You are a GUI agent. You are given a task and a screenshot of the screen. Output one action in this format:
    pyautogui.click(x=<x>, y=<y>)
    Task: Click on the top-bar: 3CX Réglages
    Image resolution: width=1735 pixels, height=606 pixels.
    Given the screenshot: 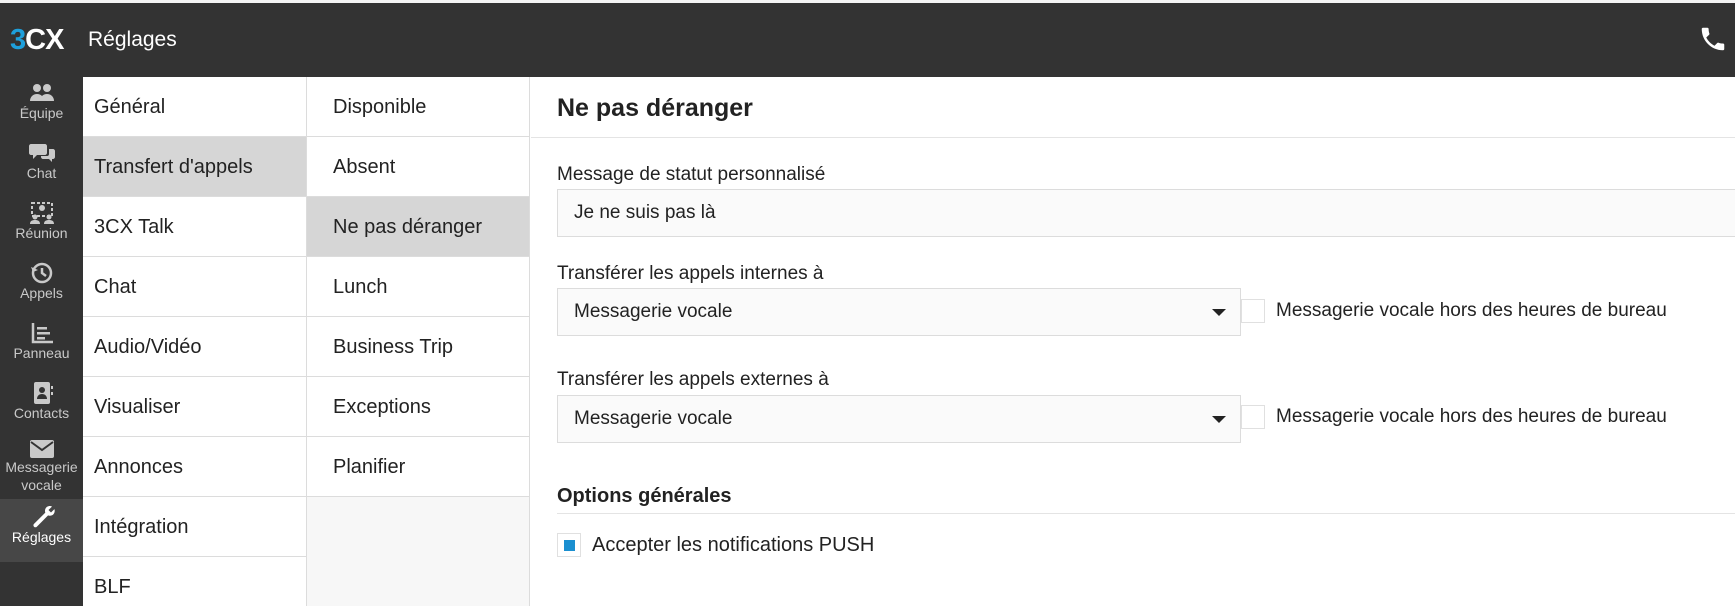 What is the action you would take?
    pyautogui.click(x=867, y=38)
    